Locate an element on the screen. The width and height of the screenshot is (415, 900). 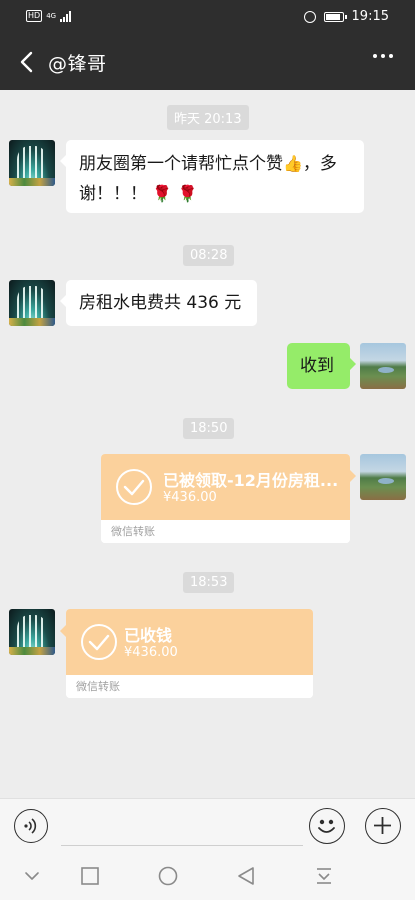
status-right: 19:15 is located at coordinates (346, 16).